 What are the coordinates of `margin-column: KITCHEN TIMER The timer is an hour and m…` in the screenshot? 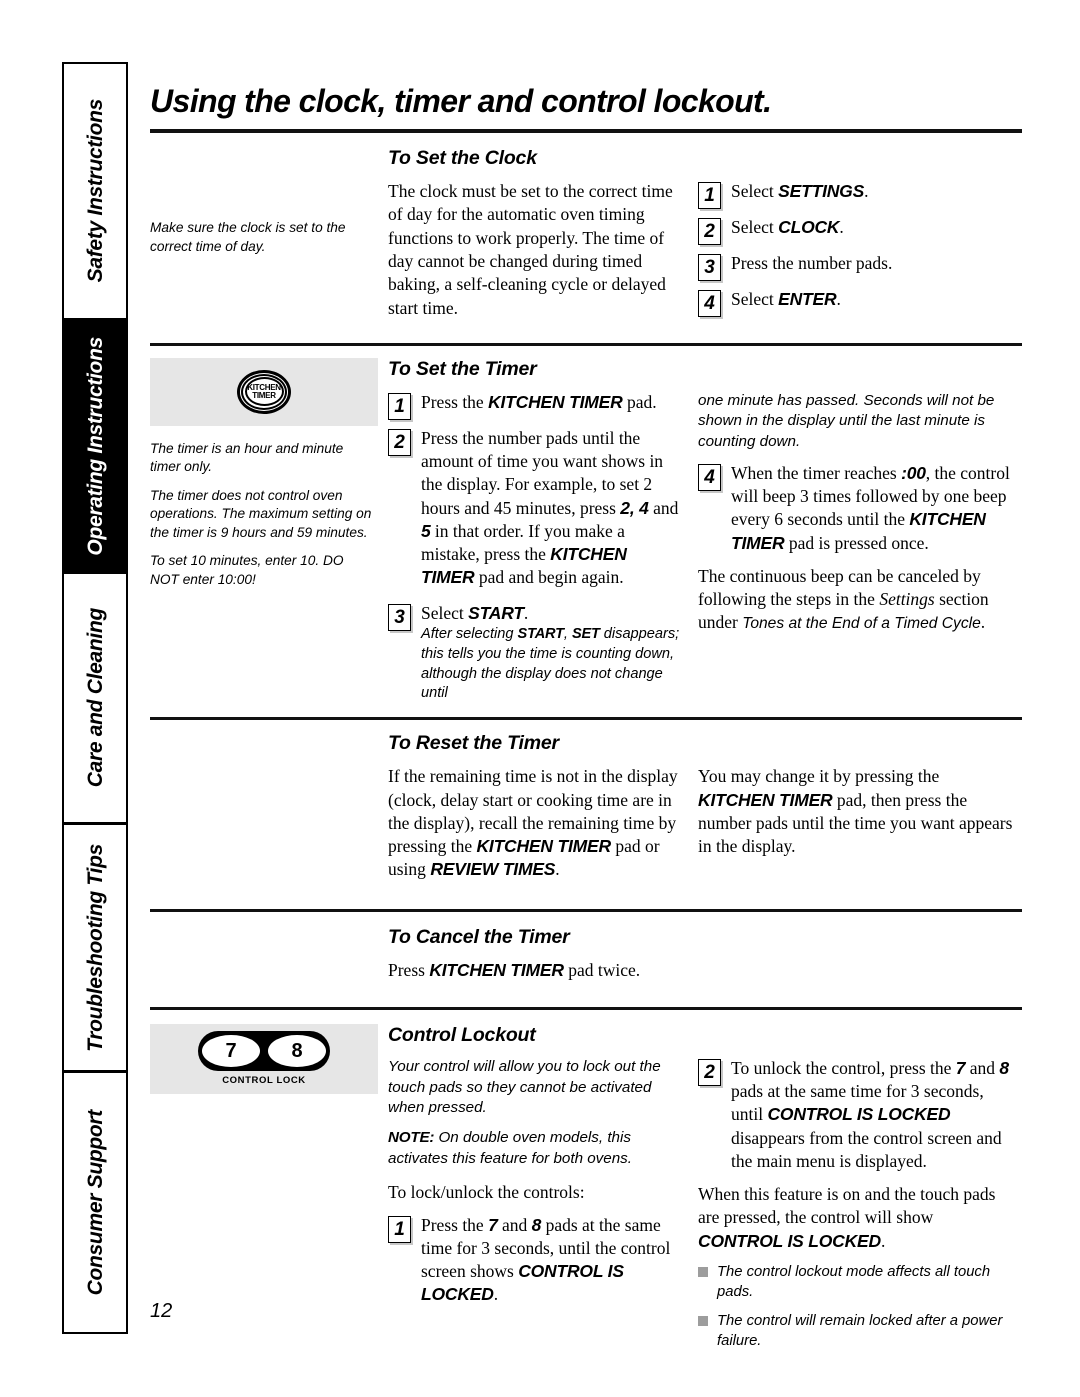 It's located at (269, 534).